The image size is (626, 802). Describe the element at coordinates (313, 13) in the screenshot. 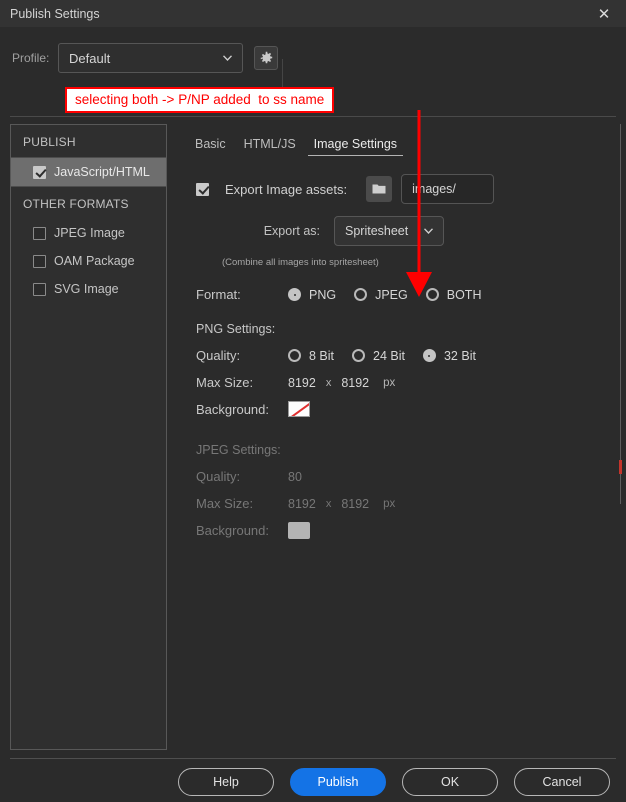

I see `title-bar: Publish Settings ✕` at that location.